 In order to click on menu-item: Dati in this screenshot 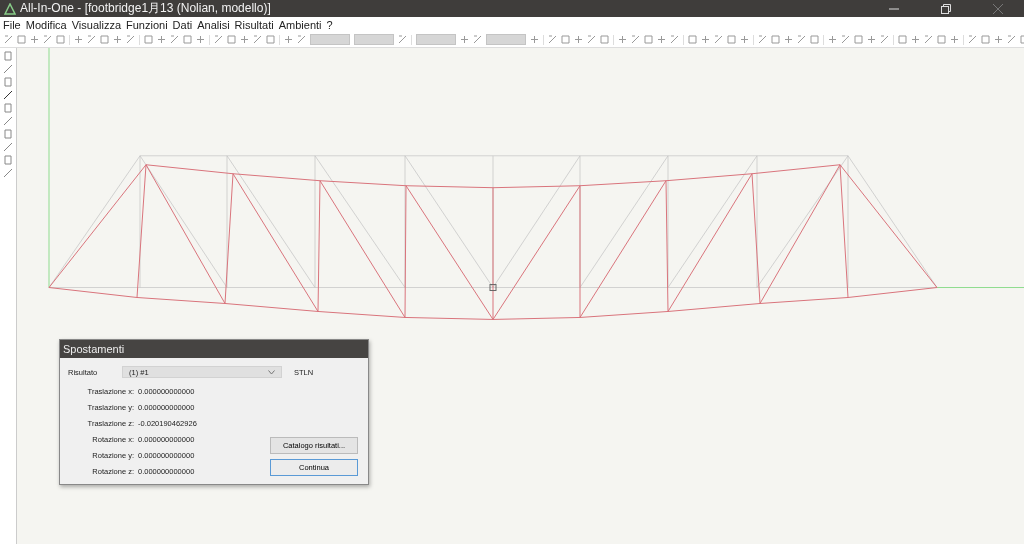, I will do `click(182, 24)`.